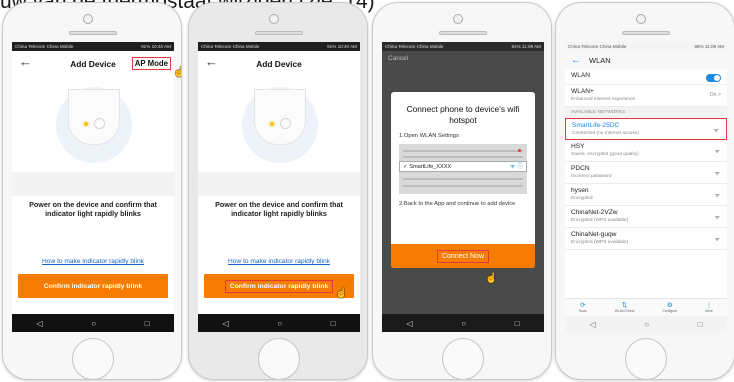 The width and height of the screenshot is (734, 382). I want to click on page-title: Add Device, so click(279, 64).